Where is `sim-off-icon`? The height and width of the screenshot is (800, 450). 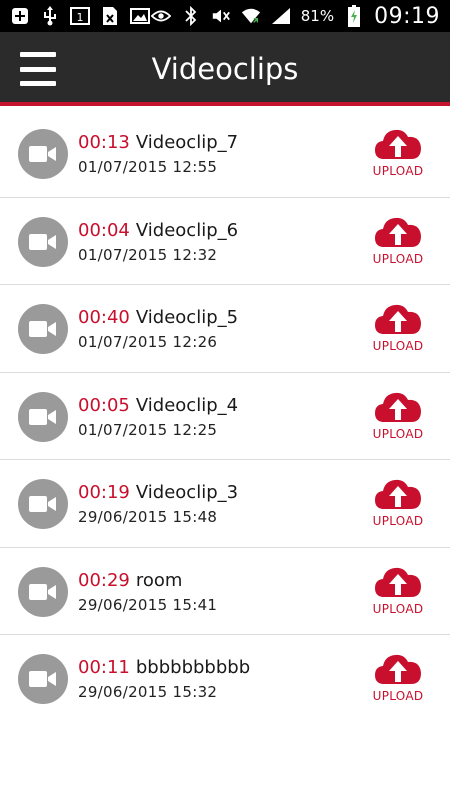 sim-off-icon is located at coordinates (110, 16).